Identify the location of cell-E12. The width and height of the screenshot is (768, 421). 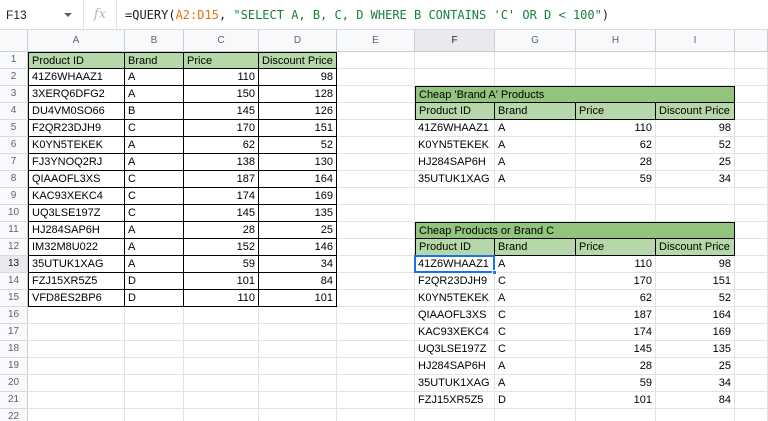
(376, 247).